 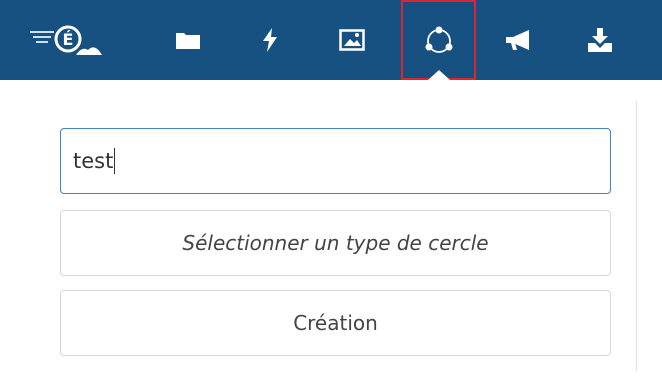 I want to click on lightning-tool, so click(x=270, y=40).